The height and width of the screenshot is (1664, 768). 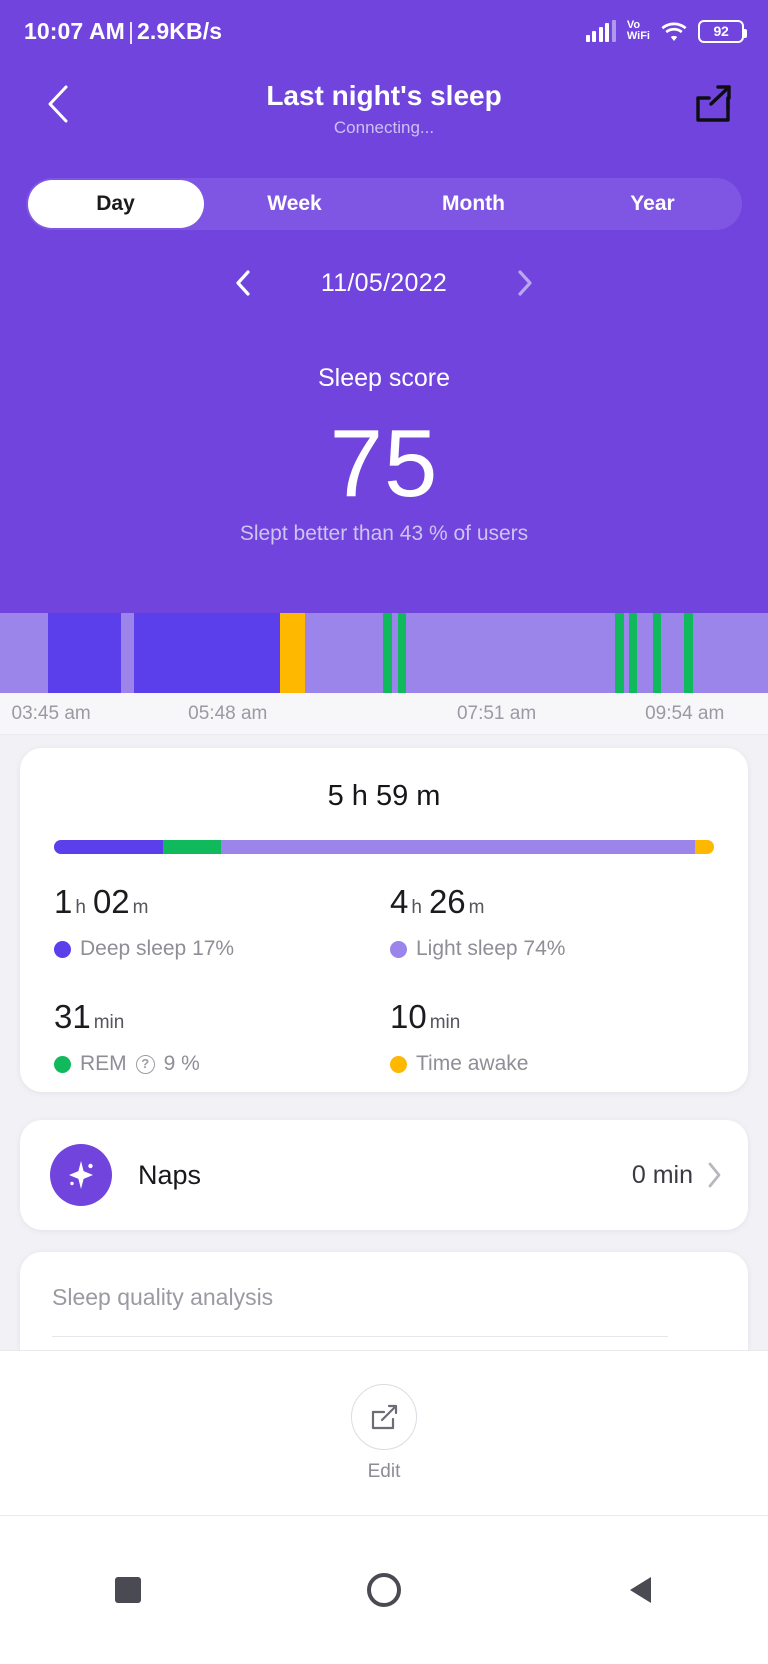 I want to click on hypnogram-segment-deep, so click(x=206, y=653).